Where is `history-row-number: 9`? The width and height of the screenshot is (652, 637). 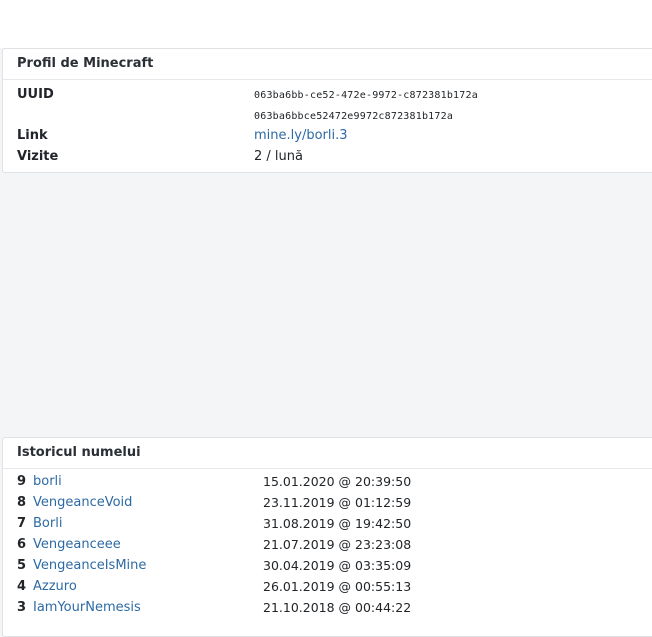
history-row-number: 9 is located at coordinates (22, 481).